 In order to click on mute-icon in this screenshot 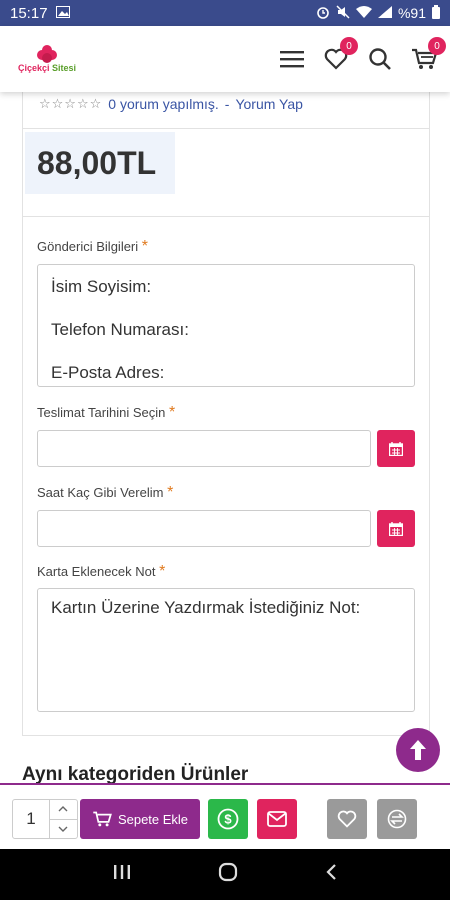, I will do `click(343, 13)`.